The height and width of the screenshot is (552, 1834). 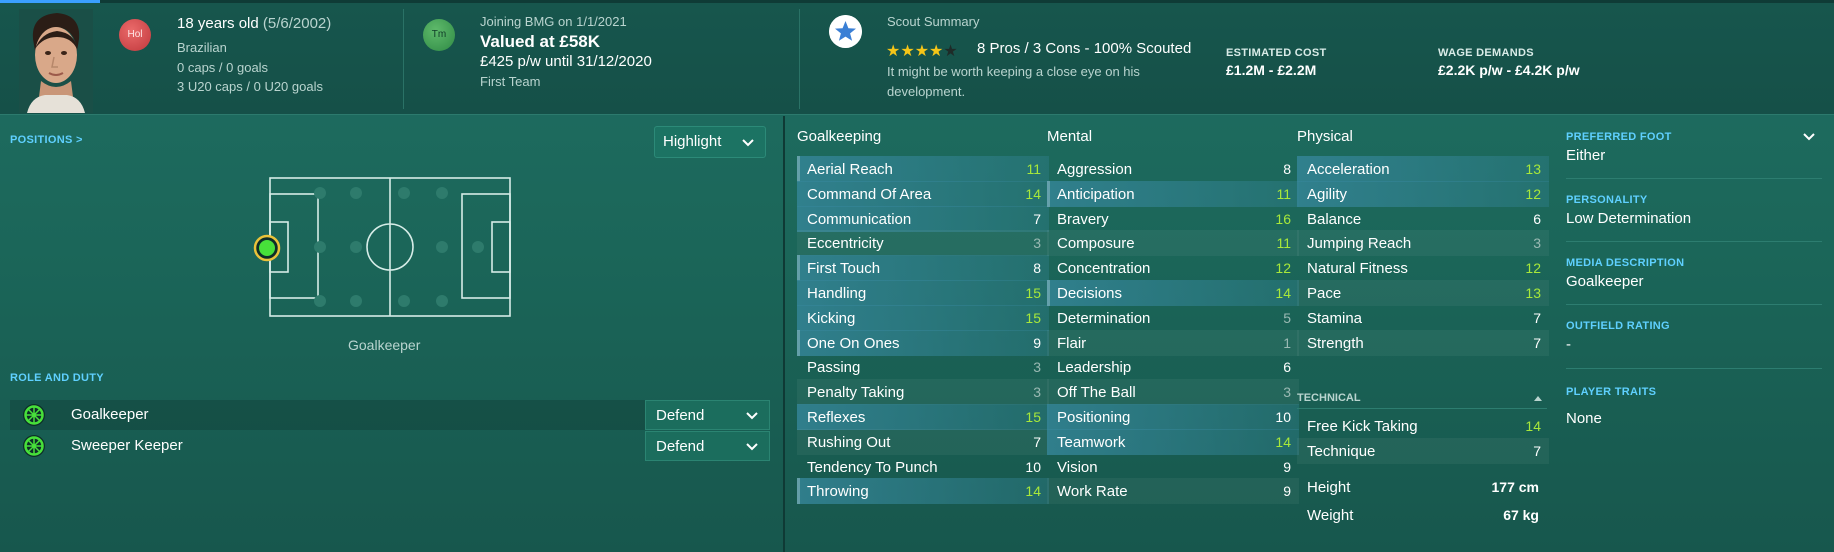 What do you see at coordinates (1095, 169) in the screenshot?
I see `attribute-name: Aggression` at bounding box center [1095, 169].